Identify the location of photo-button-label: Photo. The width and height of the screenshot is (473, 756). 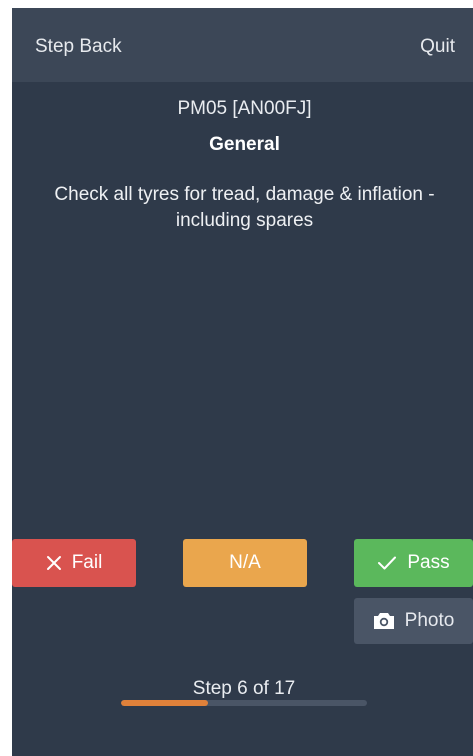
(429, 620).